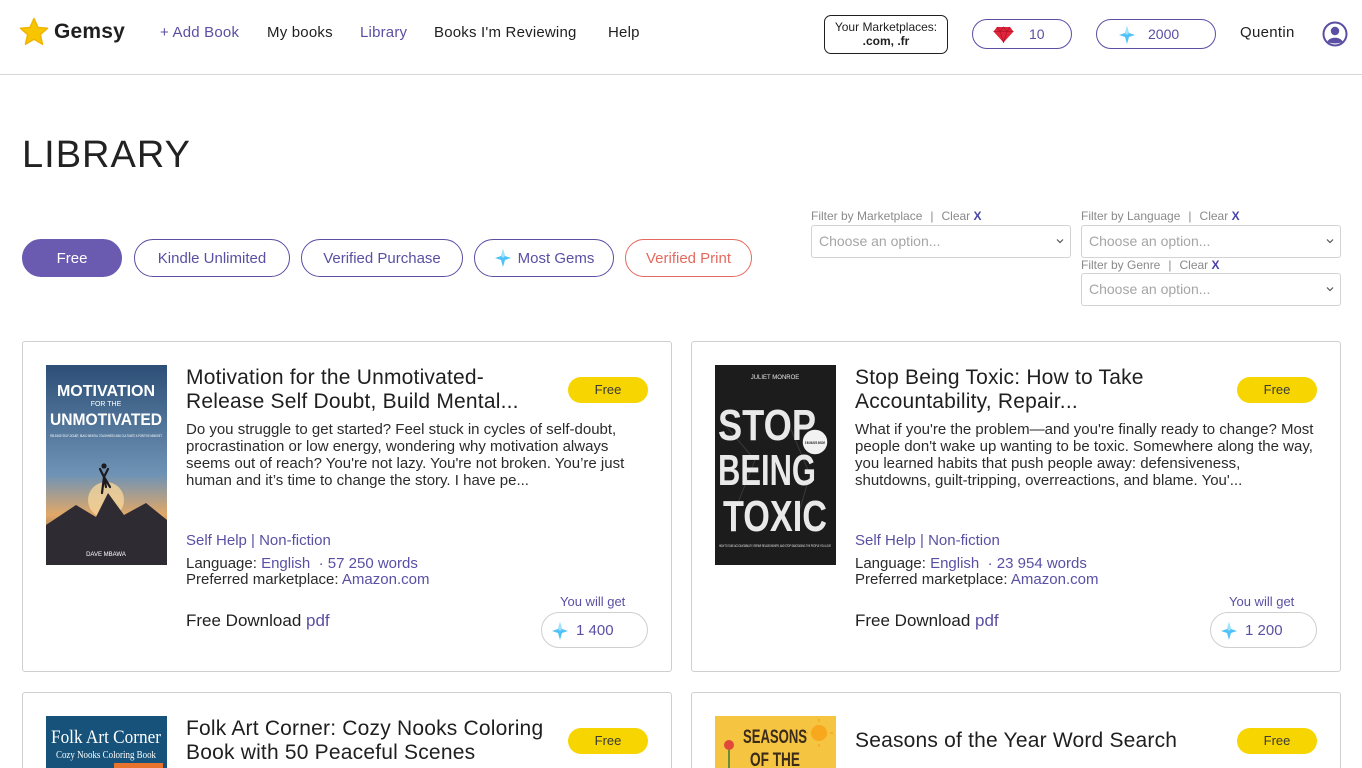  I want to click on filter-free-button: Free, so click(72, 258).